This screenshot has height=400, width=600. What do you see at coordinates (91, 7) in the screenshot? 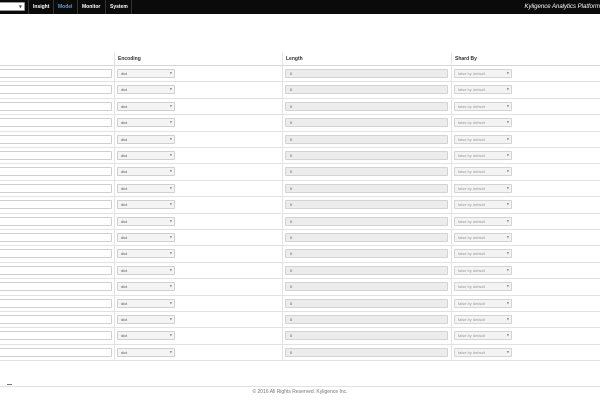
I see `tab-monitor: Monitor` at bounding box center [91, 7].